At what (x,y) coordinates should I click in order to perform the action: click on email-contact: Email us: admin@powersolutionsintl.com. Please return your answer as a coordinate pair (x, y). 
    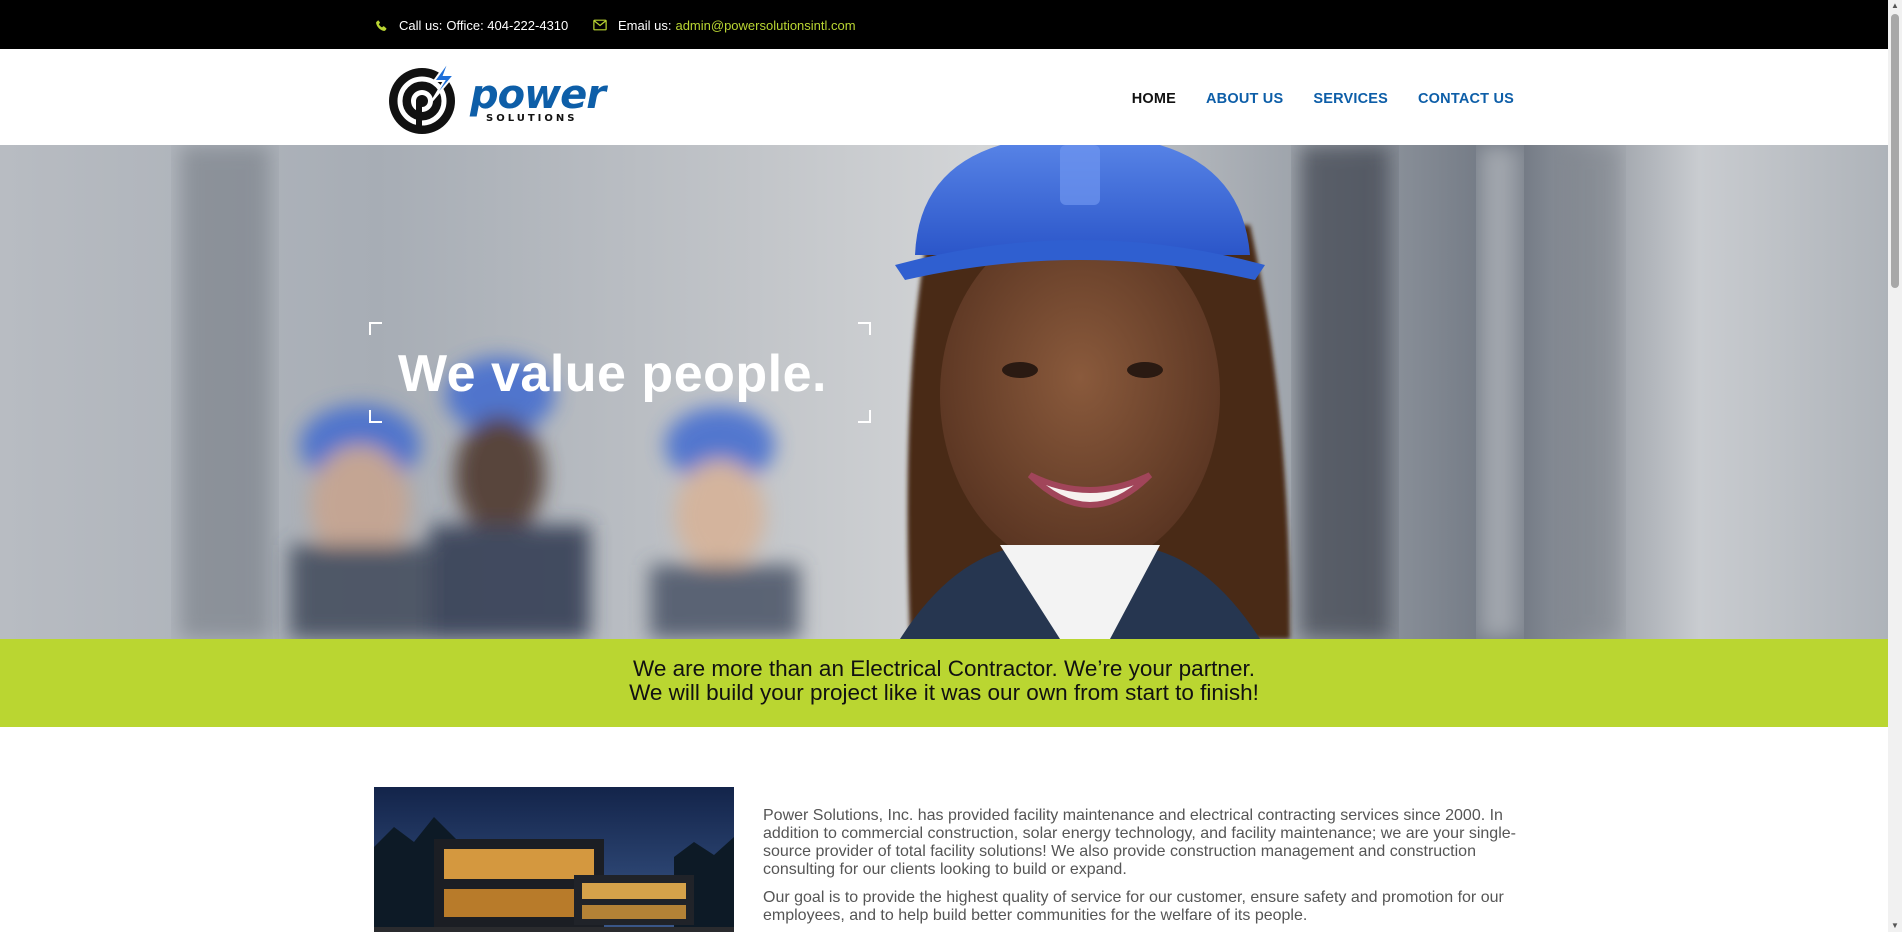
    Looking at the image, I should click on (724, 25).